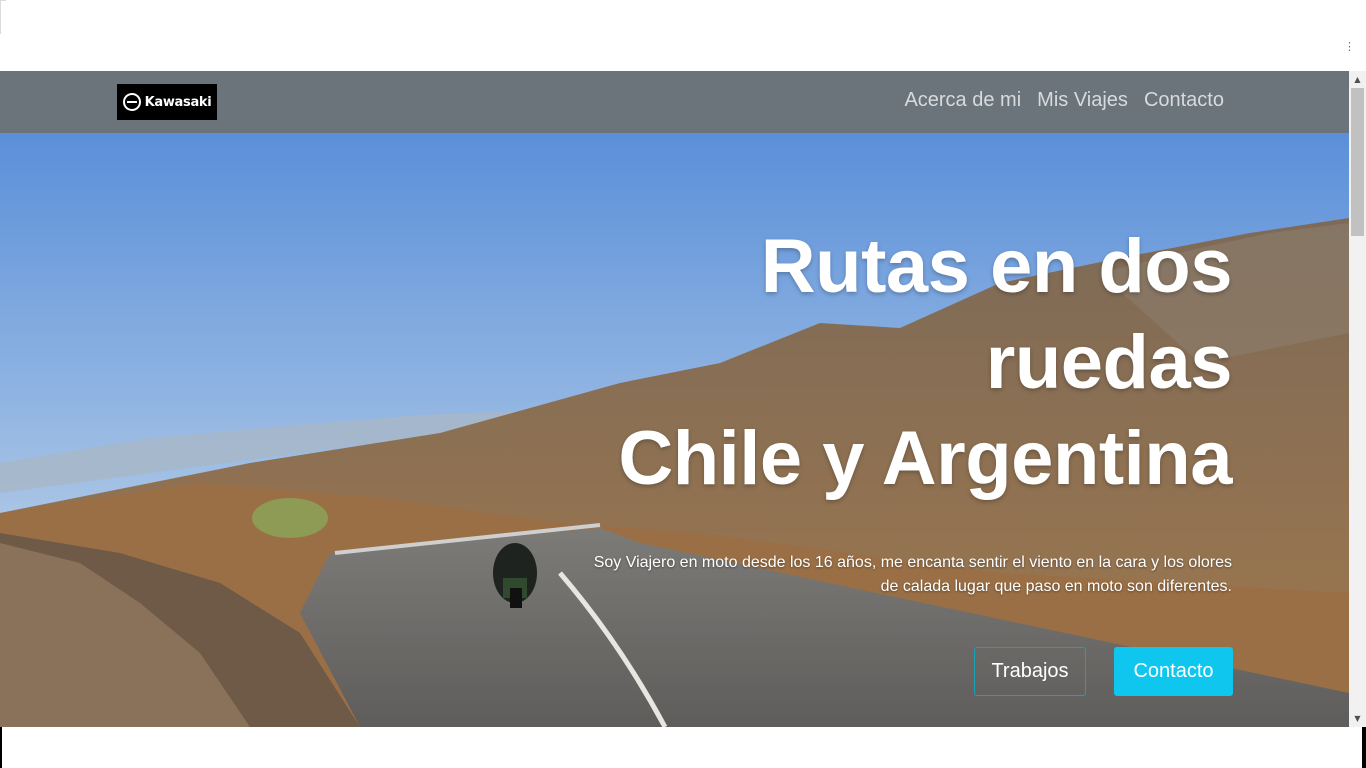 The image size is (1366, 768). I want to click on scroll-down-arrow-icon: ▼, so click(1357, 718).